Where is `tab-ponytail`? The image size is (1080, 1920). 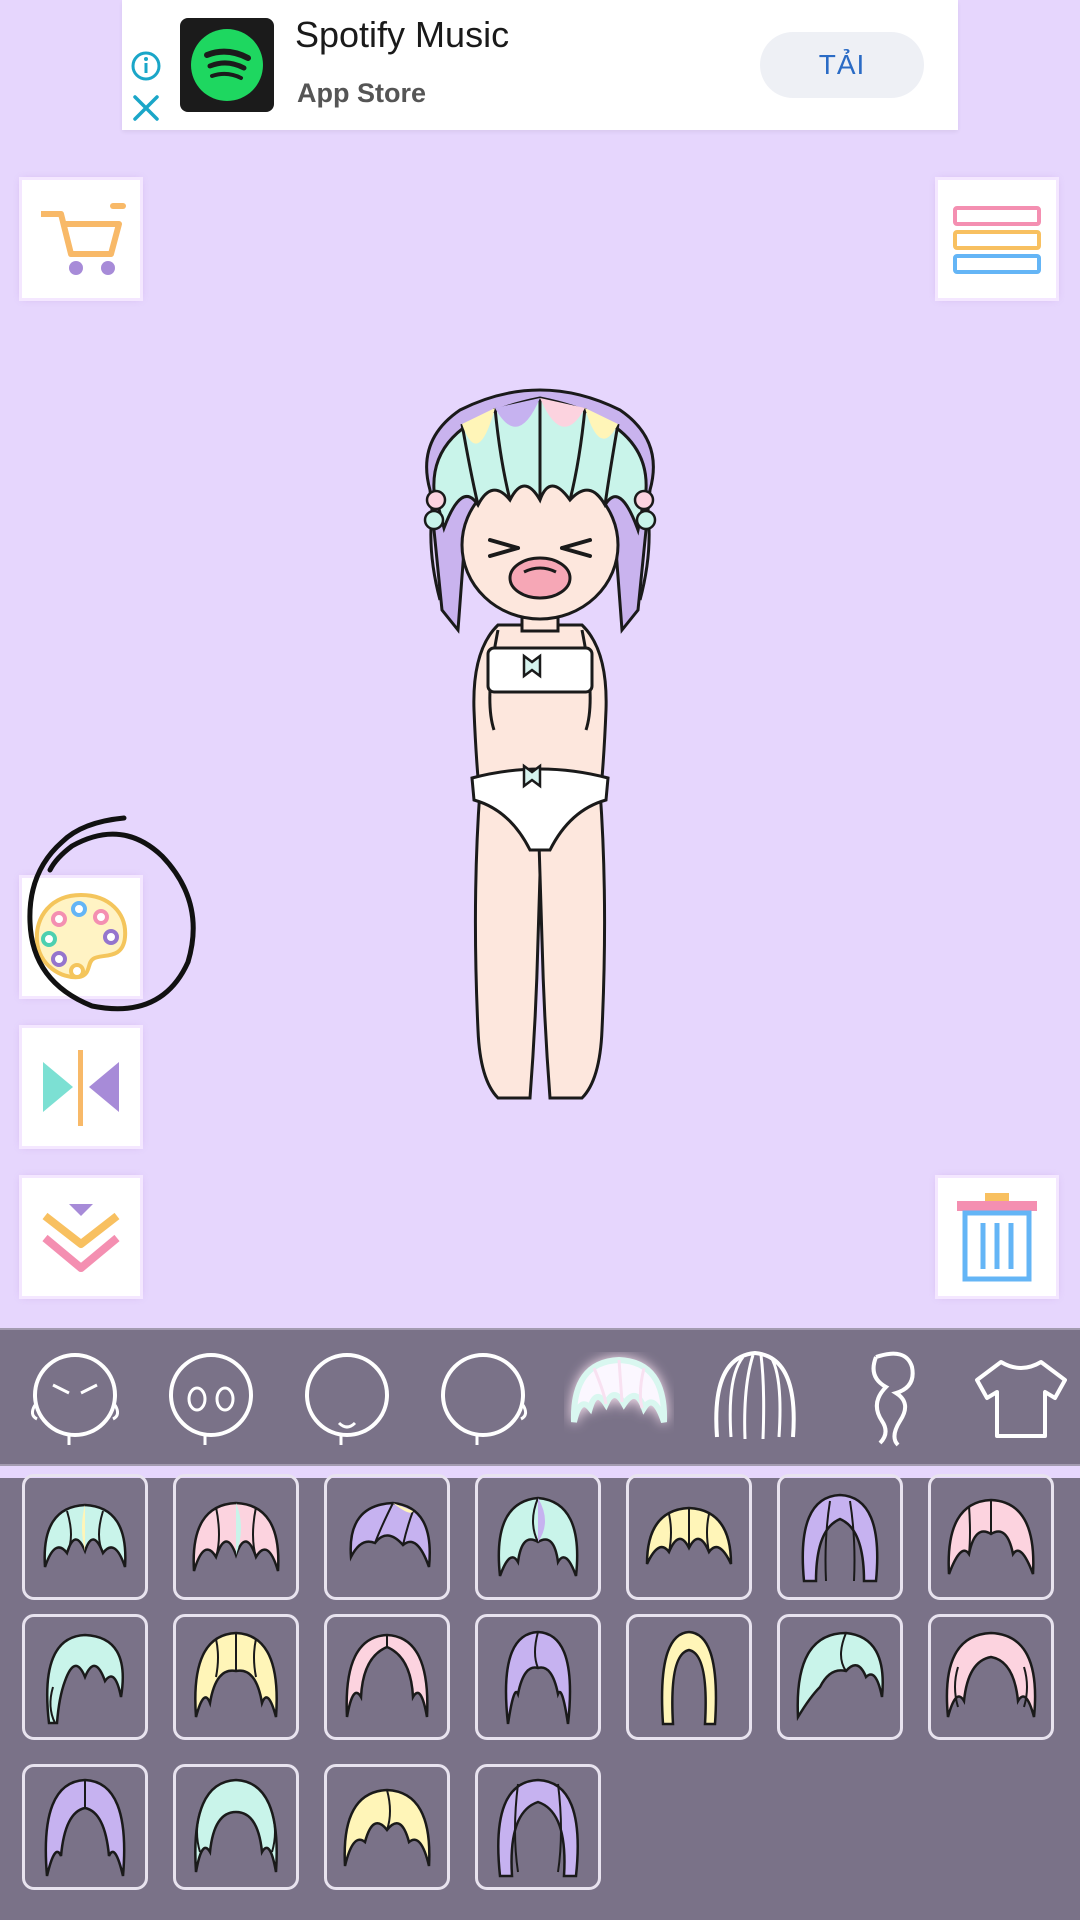
tab-ponytail is located at coordinates (891, 1397).